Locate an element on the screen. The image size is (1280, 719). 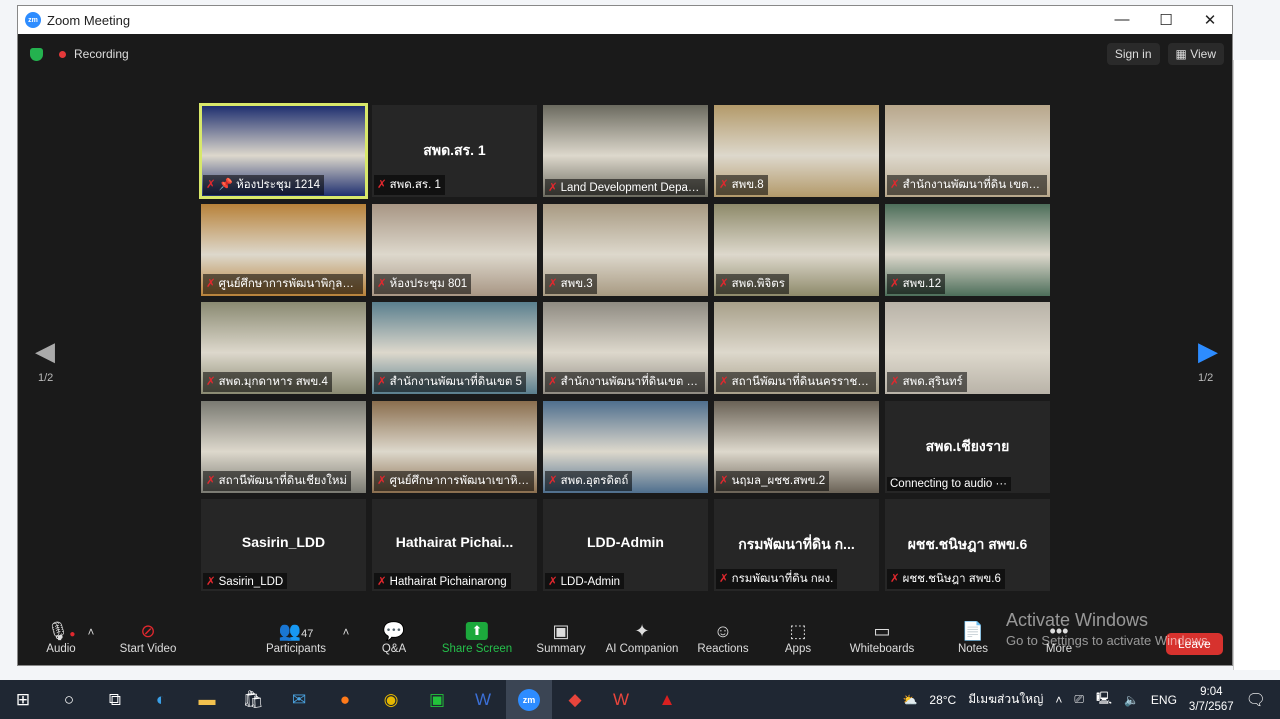
participant-tile: LDD-Admin ✗ LDD-Admin is located at coordinates (625, 545).